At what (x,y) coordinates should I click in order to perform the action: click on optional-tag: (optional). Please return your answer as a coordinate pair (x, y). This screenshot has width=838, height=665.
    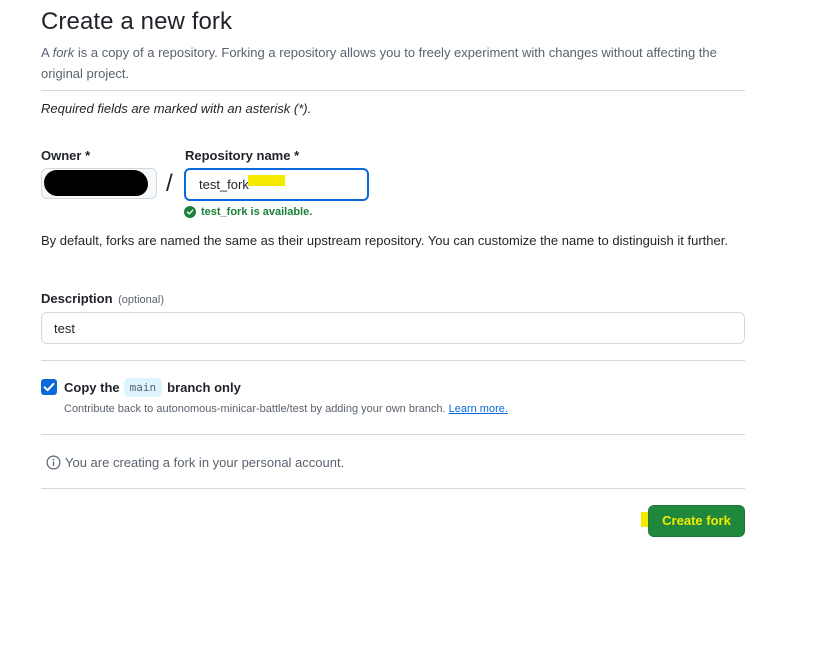
    Looking at the image, I should click on (141, 300).